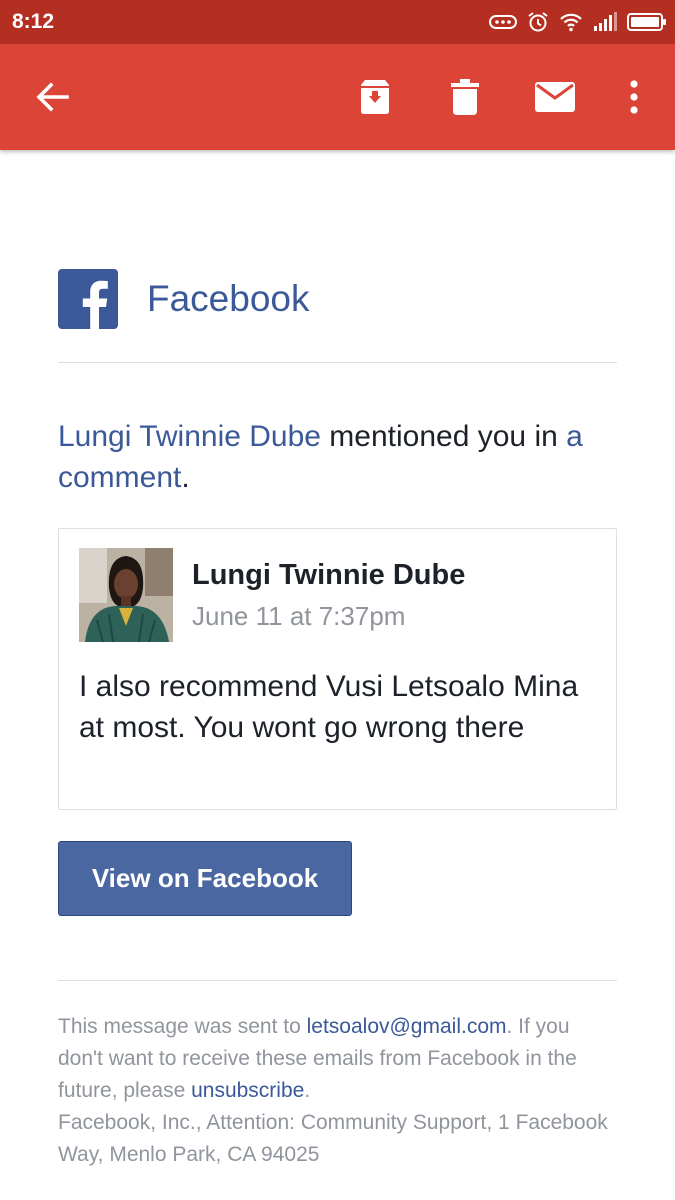 This screenshot has height=1200, width=675. Describe the element at coordinates (337, 362) in the screenshot. I see `header-divider` at that location.